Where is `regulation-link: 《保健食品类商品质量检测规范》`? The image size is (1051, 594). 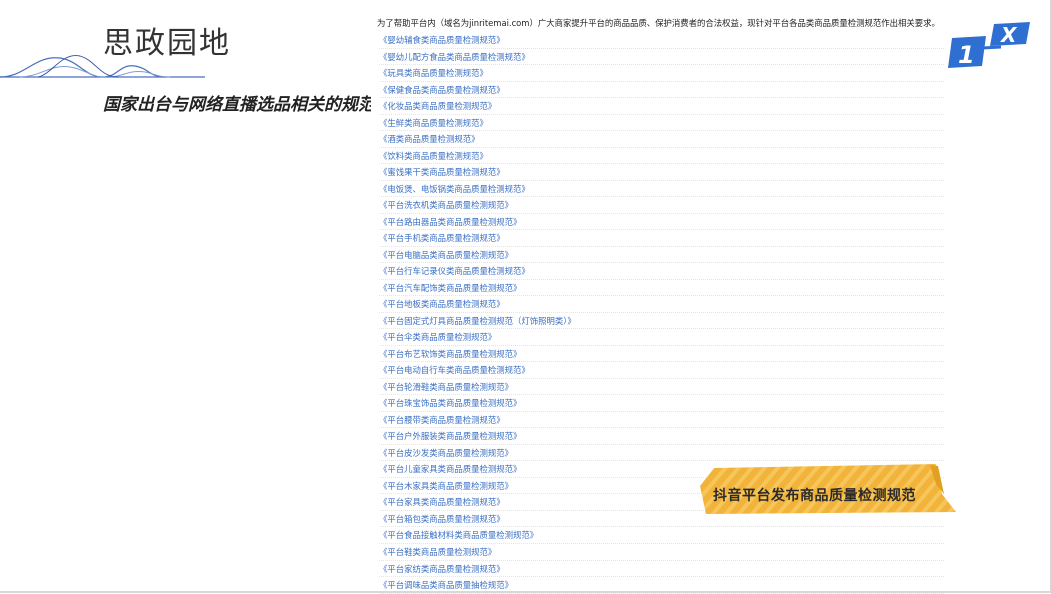
regulation-link: 《保健食品类商品质量检测规范》 is located at coordinates (661, 90).